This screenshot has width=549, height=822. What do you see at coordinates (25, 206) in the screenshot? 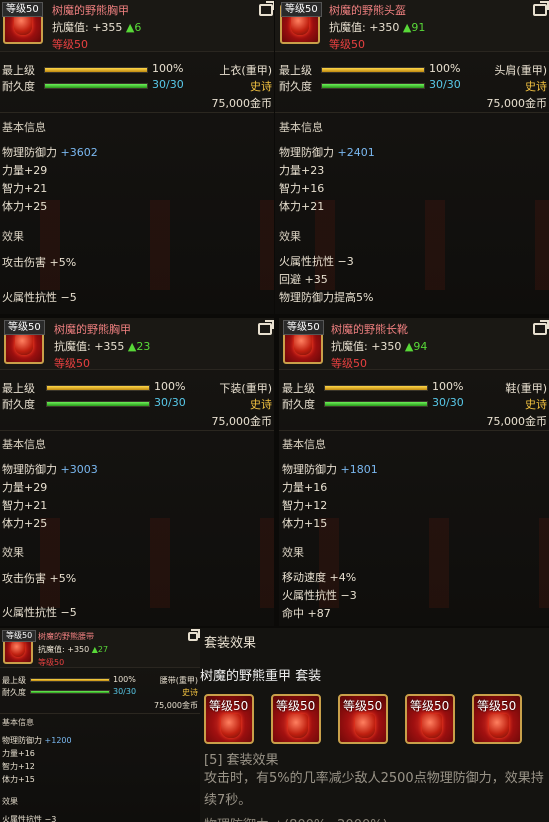
I see `stat-vitality: 体力+25` at bounding box center [25, 206].